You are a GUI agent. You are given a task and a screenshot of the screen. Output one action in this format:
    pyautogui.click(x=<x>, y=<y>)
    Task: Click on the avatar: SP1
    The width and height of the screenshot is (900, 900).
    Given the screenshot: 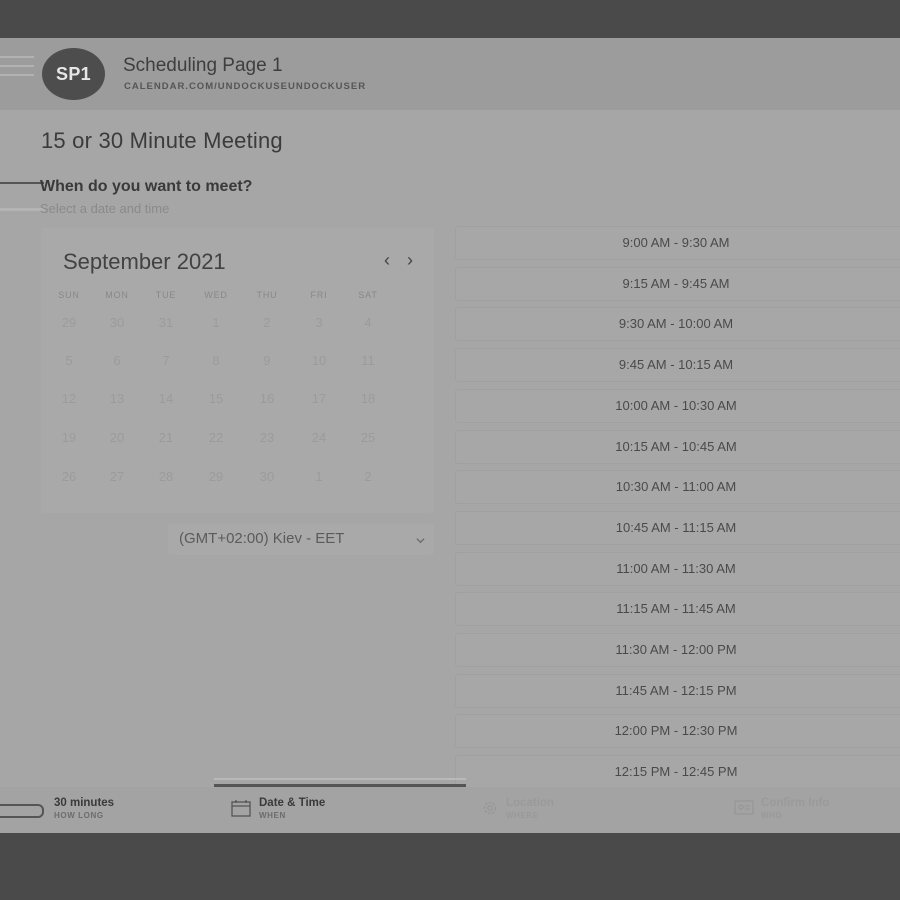 What is the action you would take?
    pyautogui.click(x=73, y=74)
    